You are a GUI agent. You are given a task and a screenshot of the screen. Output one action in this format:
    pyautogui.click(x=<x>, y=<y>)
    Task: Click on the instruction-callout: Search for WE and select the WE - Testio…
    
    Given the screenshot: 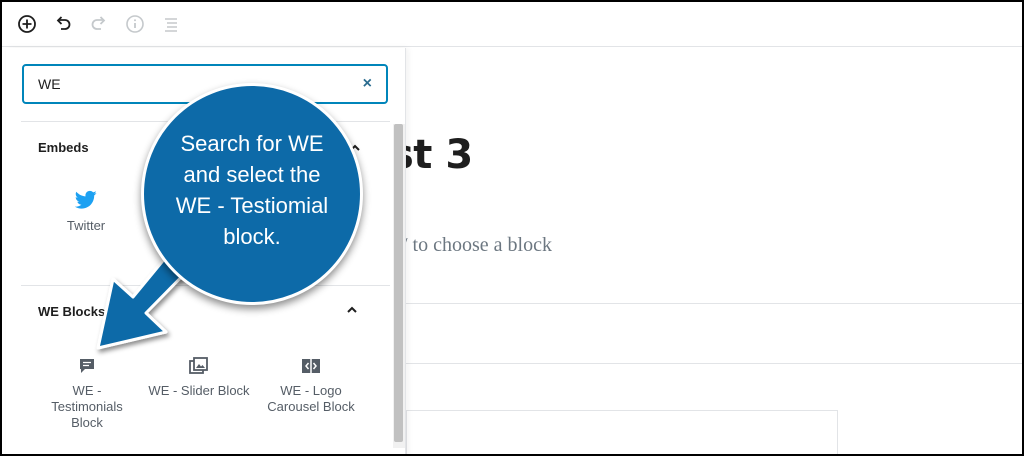 What is the action you would take?
    pyautogui.click(x=252, y=194)
    